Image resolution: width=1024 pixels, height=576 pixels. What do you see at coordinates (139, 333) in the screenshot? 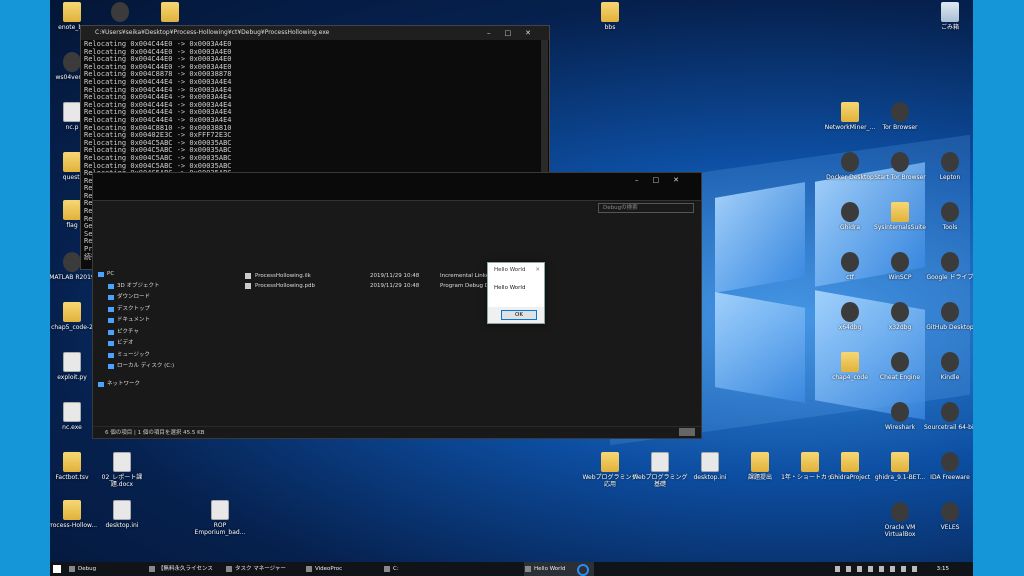
I see `nav-item-item: ピクチャ` at bounding box center [139, 333].